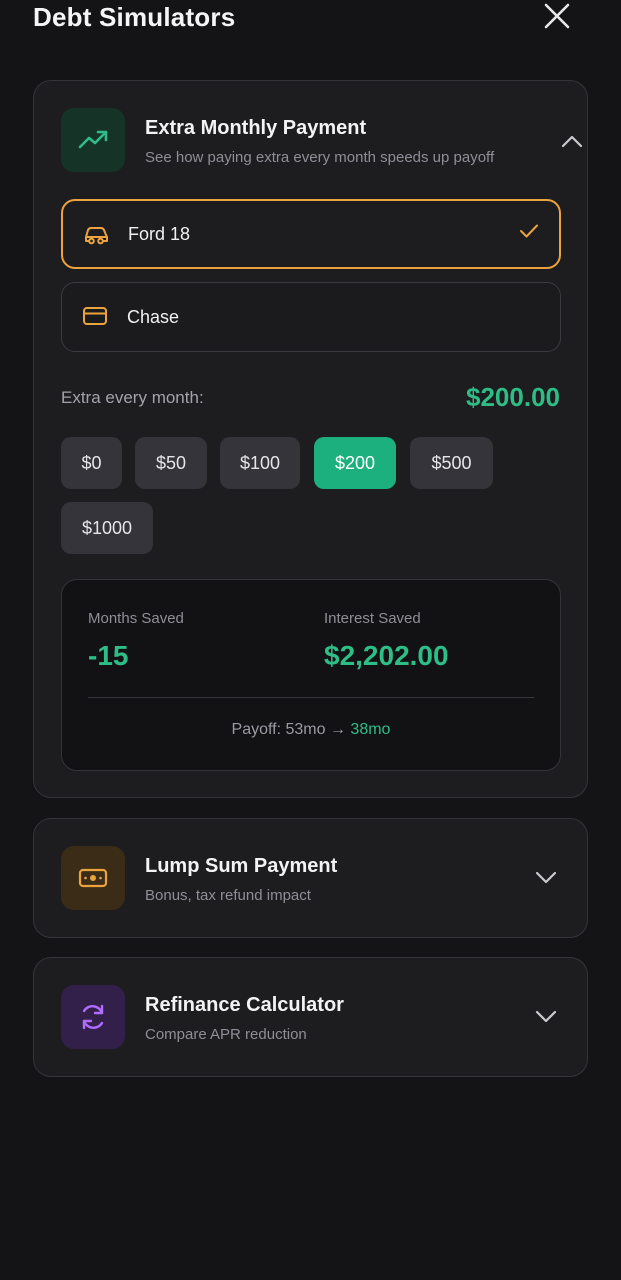  What do you see at coordinates (355, 463) in the screenshot?
I see `amount-chip-200: $200` at bounding box center [355, 463].